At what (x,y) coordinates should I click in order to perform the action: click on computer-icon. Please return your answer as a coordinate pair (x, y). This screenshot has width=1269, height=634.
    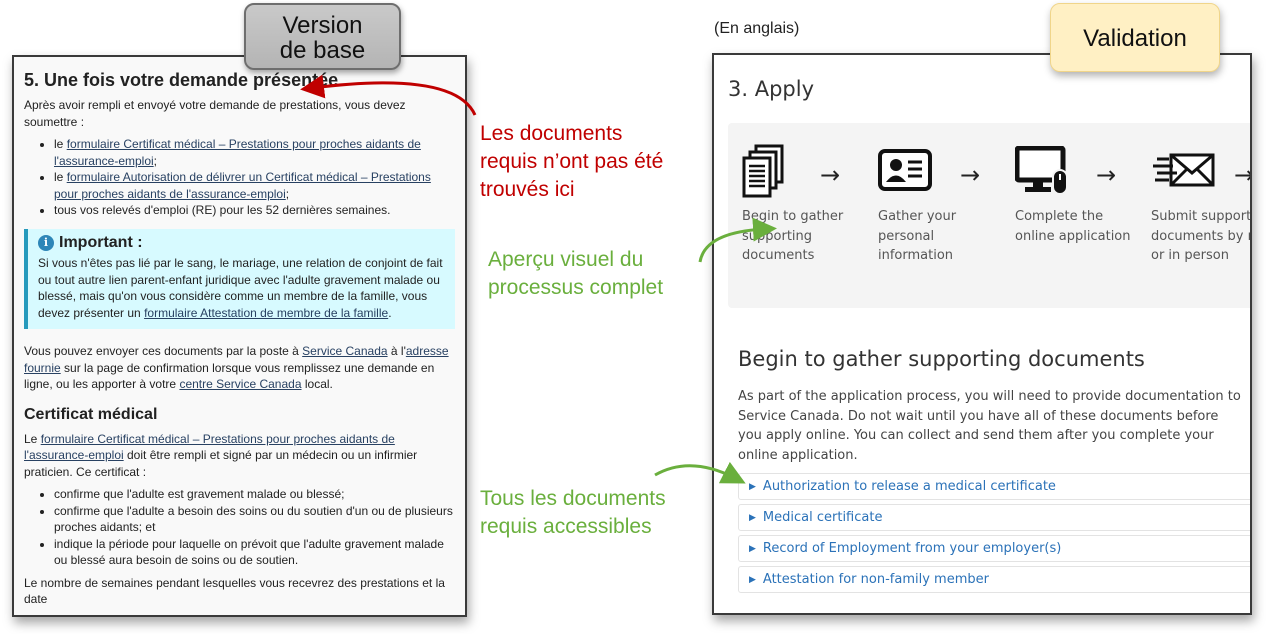
    Looking at the image, I should click on (1080, 171).